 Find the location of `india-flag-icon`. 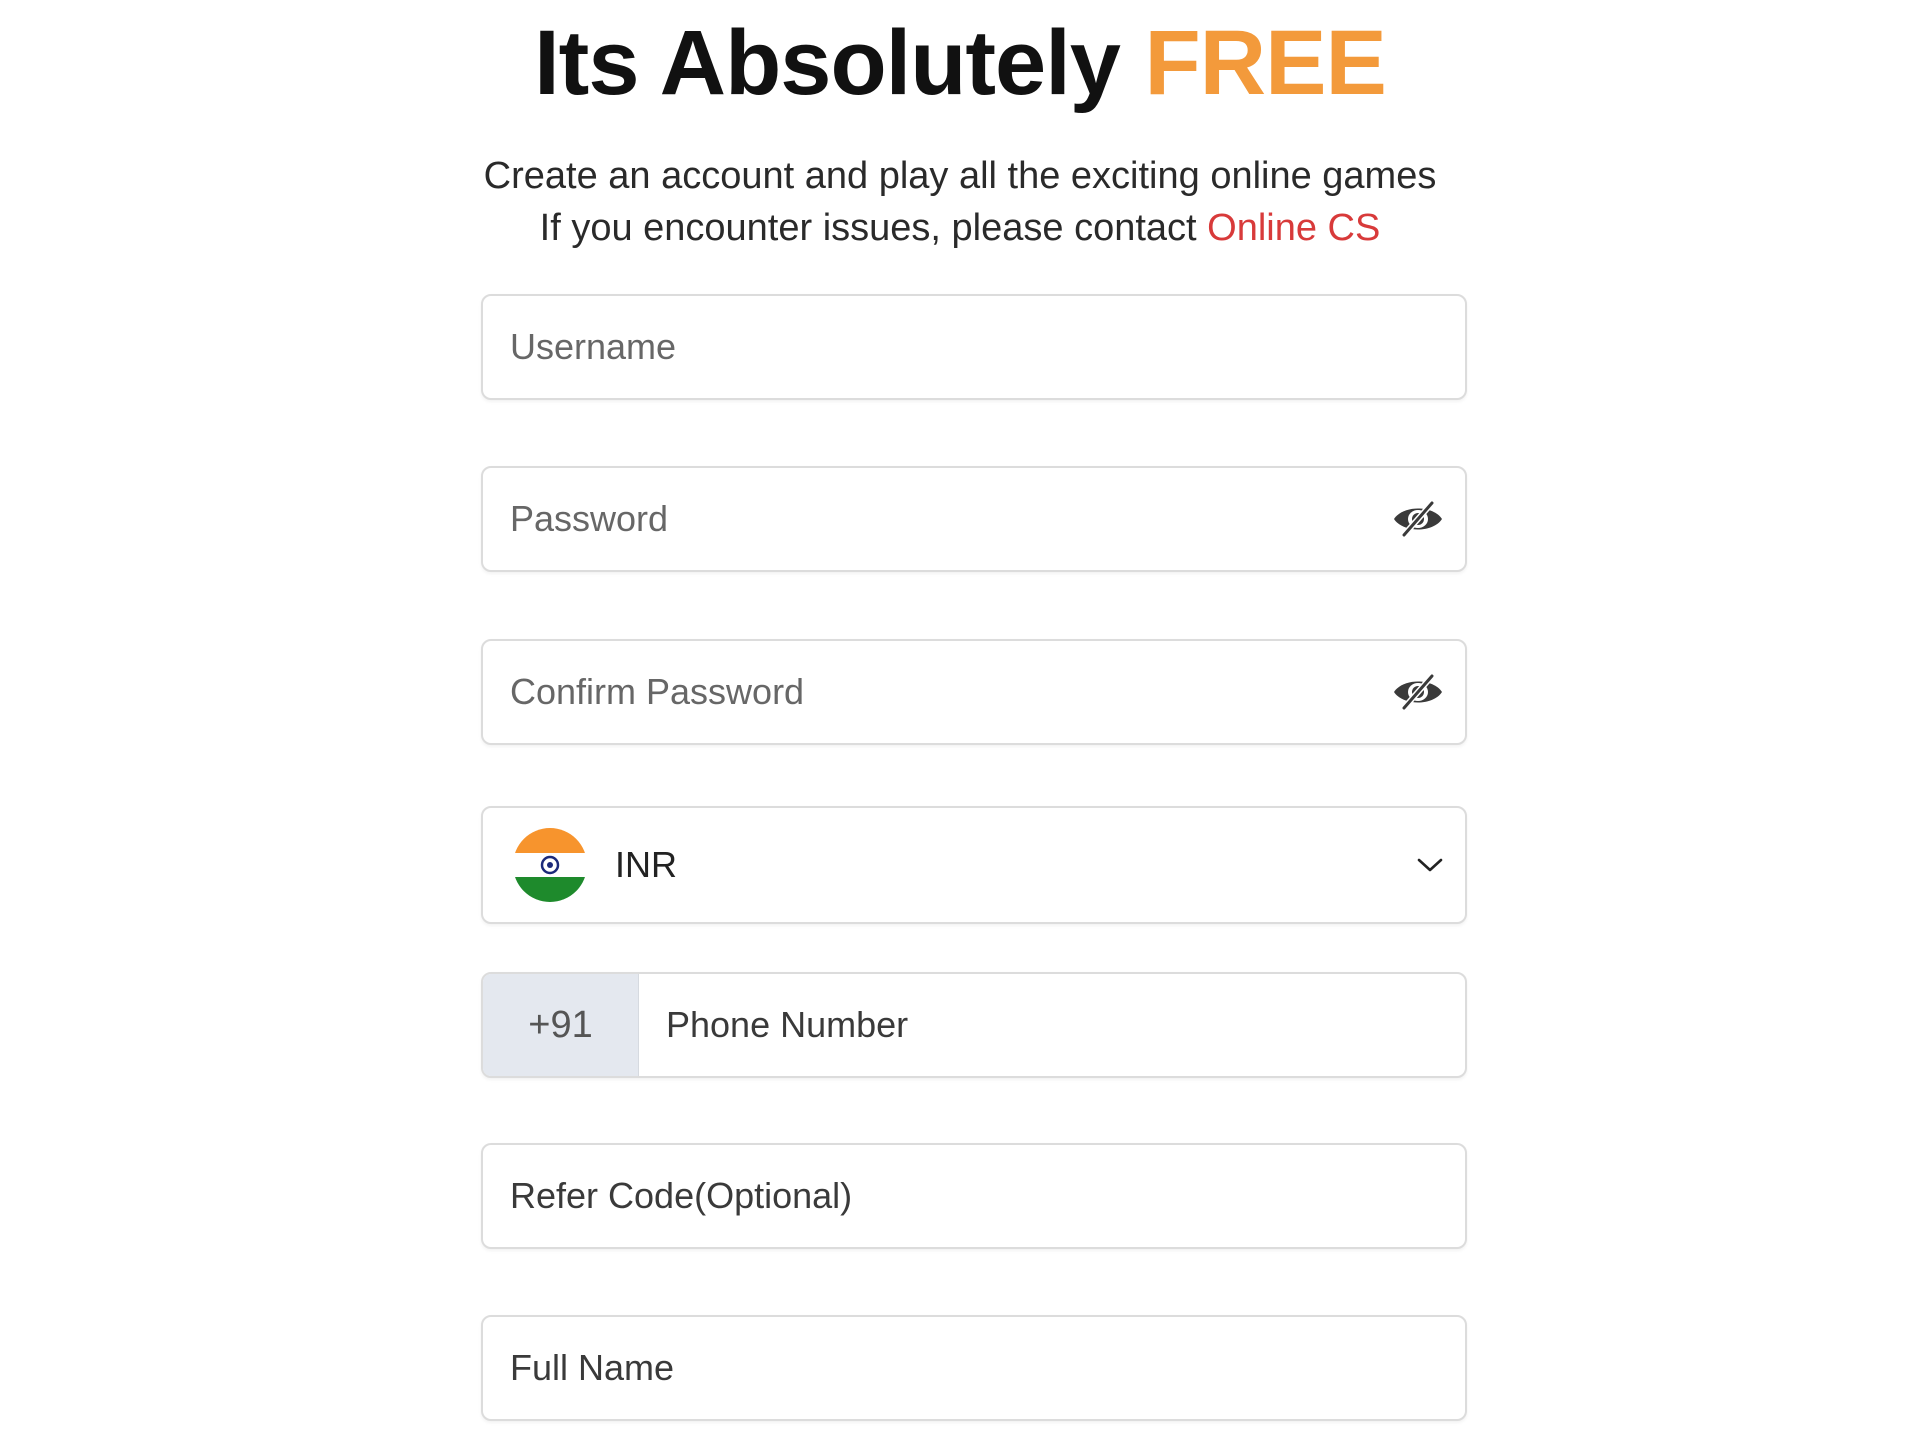

india-flag-icon is located at coordinates (550, 865).